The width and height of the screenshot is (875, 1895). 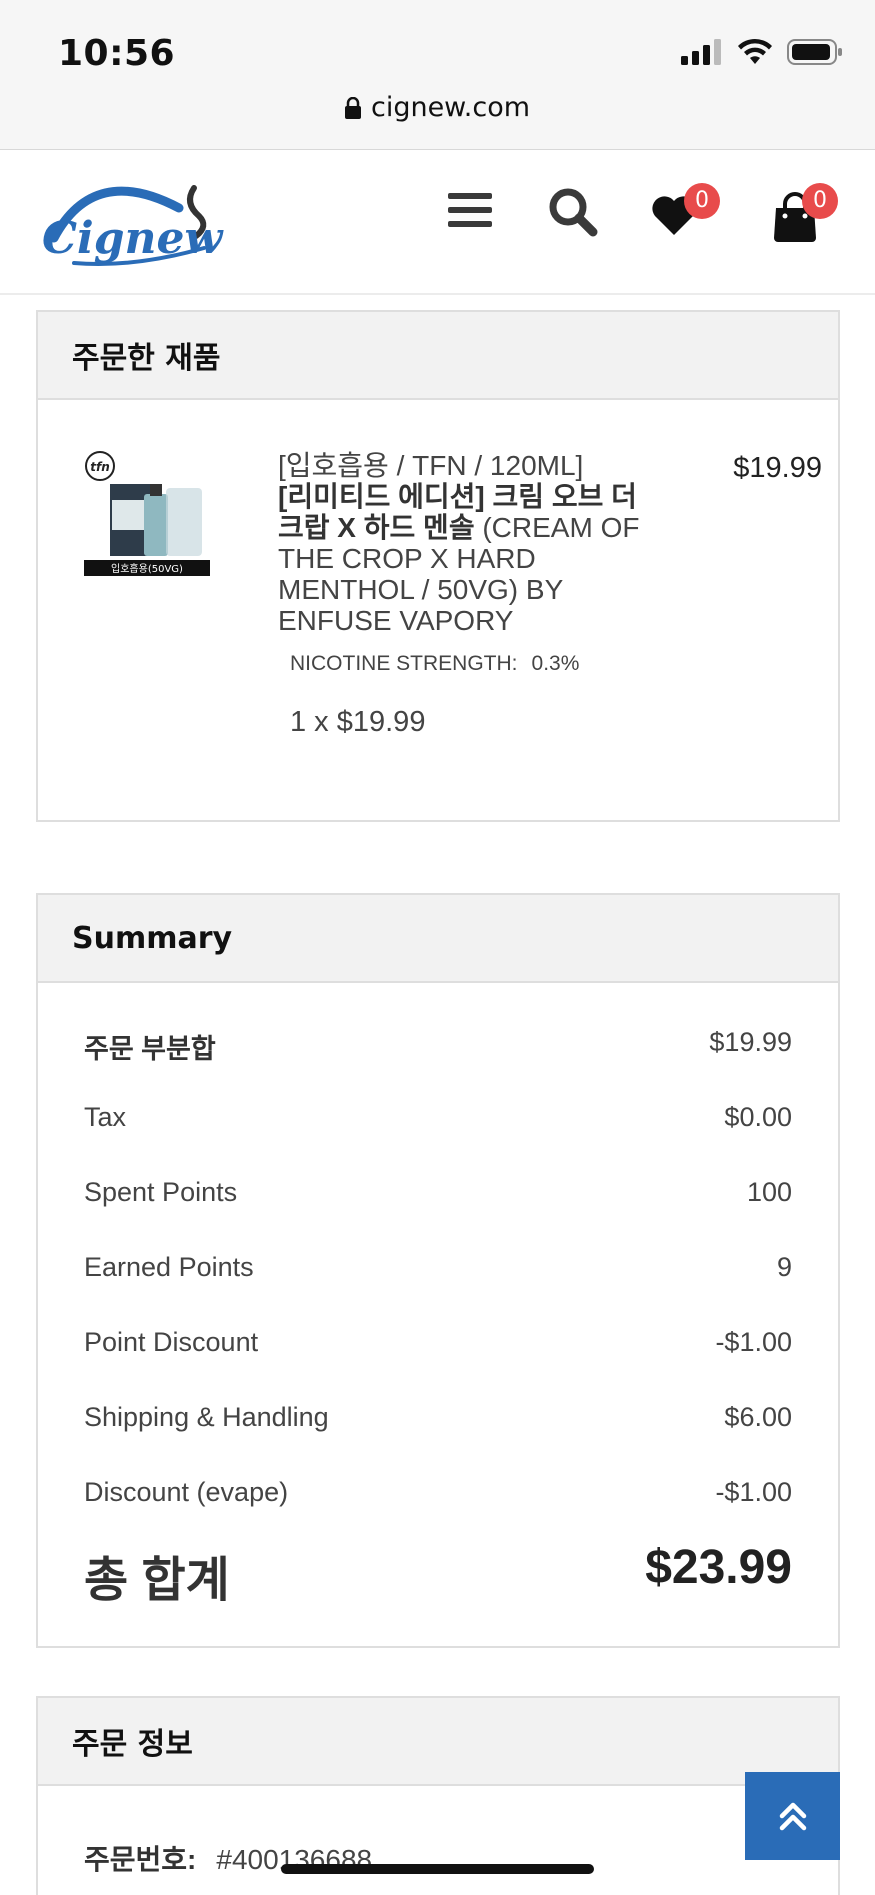 I want to click on nicotine-strength: NICOTINE STRENGTH: 0.3%, so click(x=434, y=664).